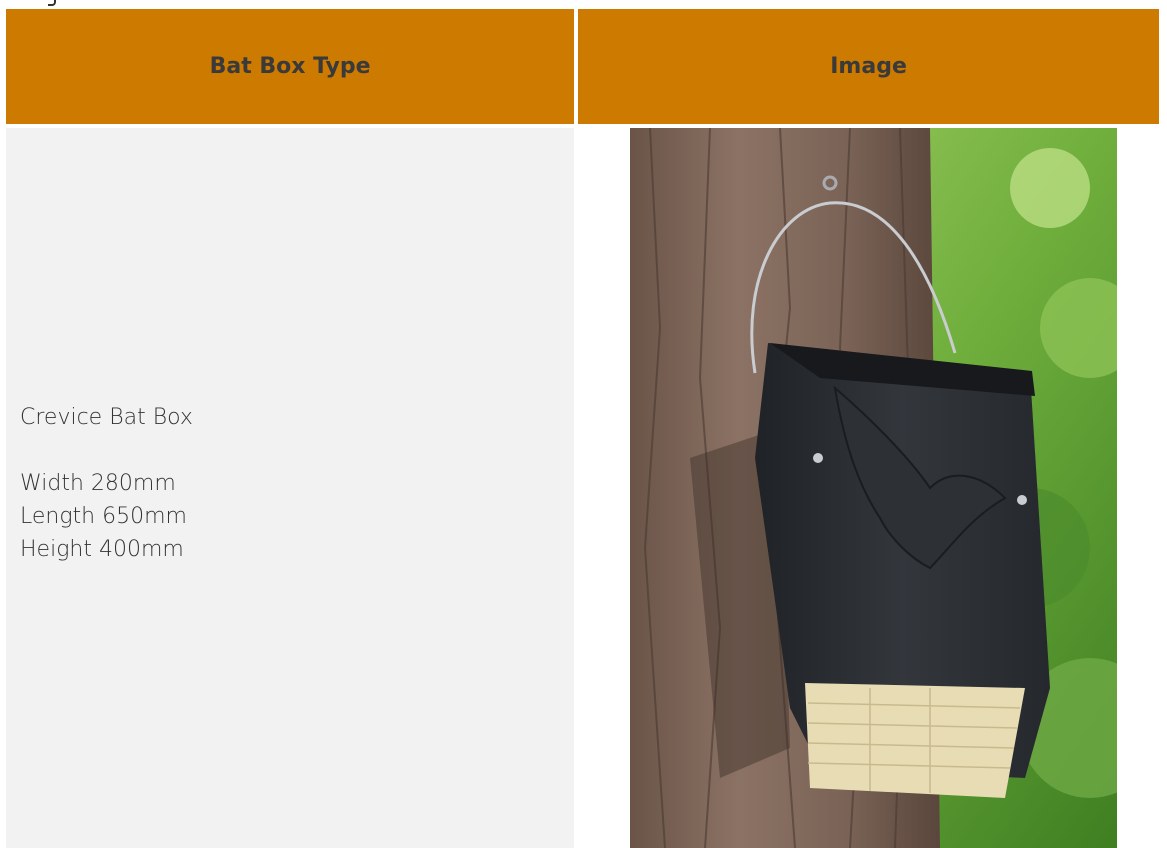 This screenshot has height=848, width=1167. I want to click on column-header-type: Bat Box Type, so click(290, 66).